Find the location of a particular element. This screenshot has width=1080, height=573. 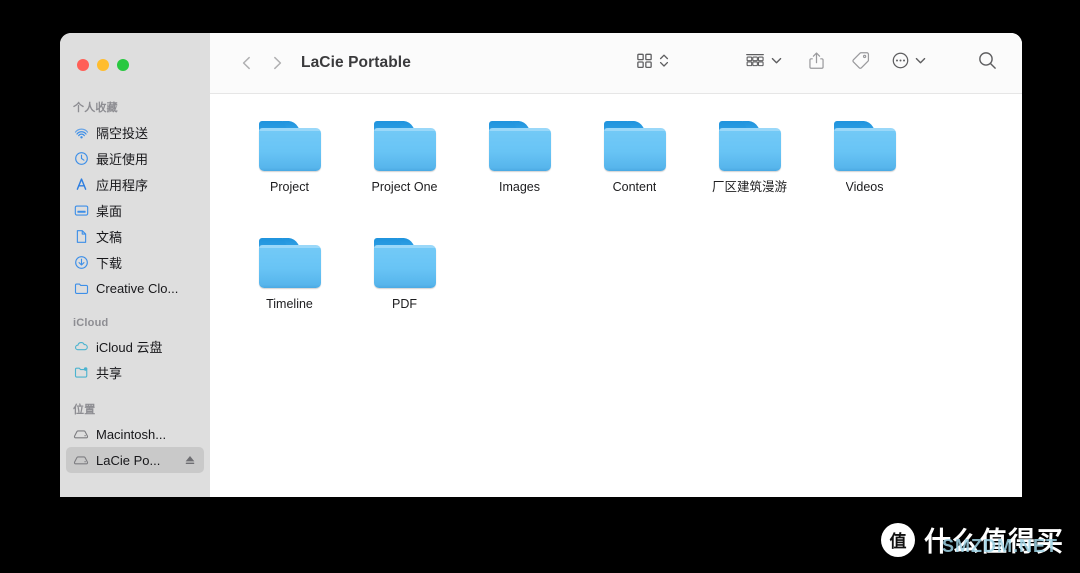

shared-folder-icon is located at coordinates (81, 372).